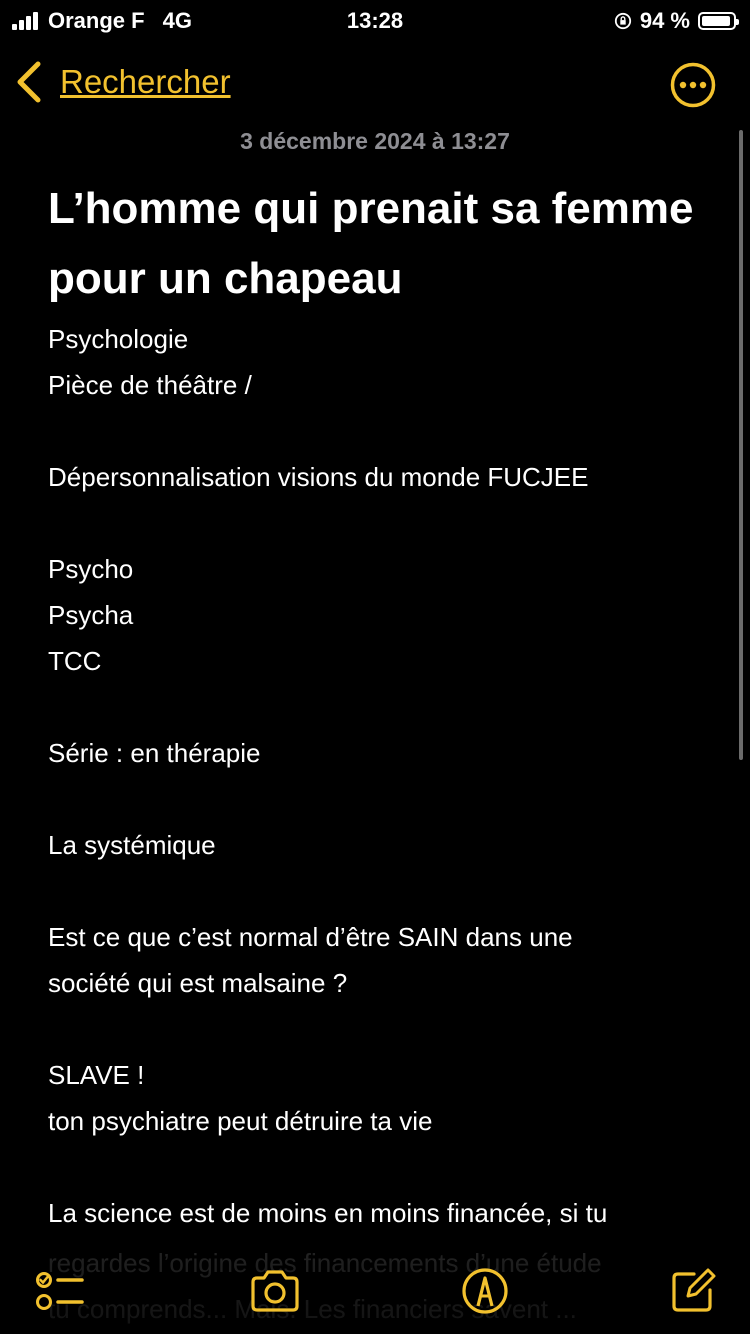  Describe the element at coordinates (375, 141) in the screenshot. I see `note-date: 3 décembre 2024 à 13:27` at that location.